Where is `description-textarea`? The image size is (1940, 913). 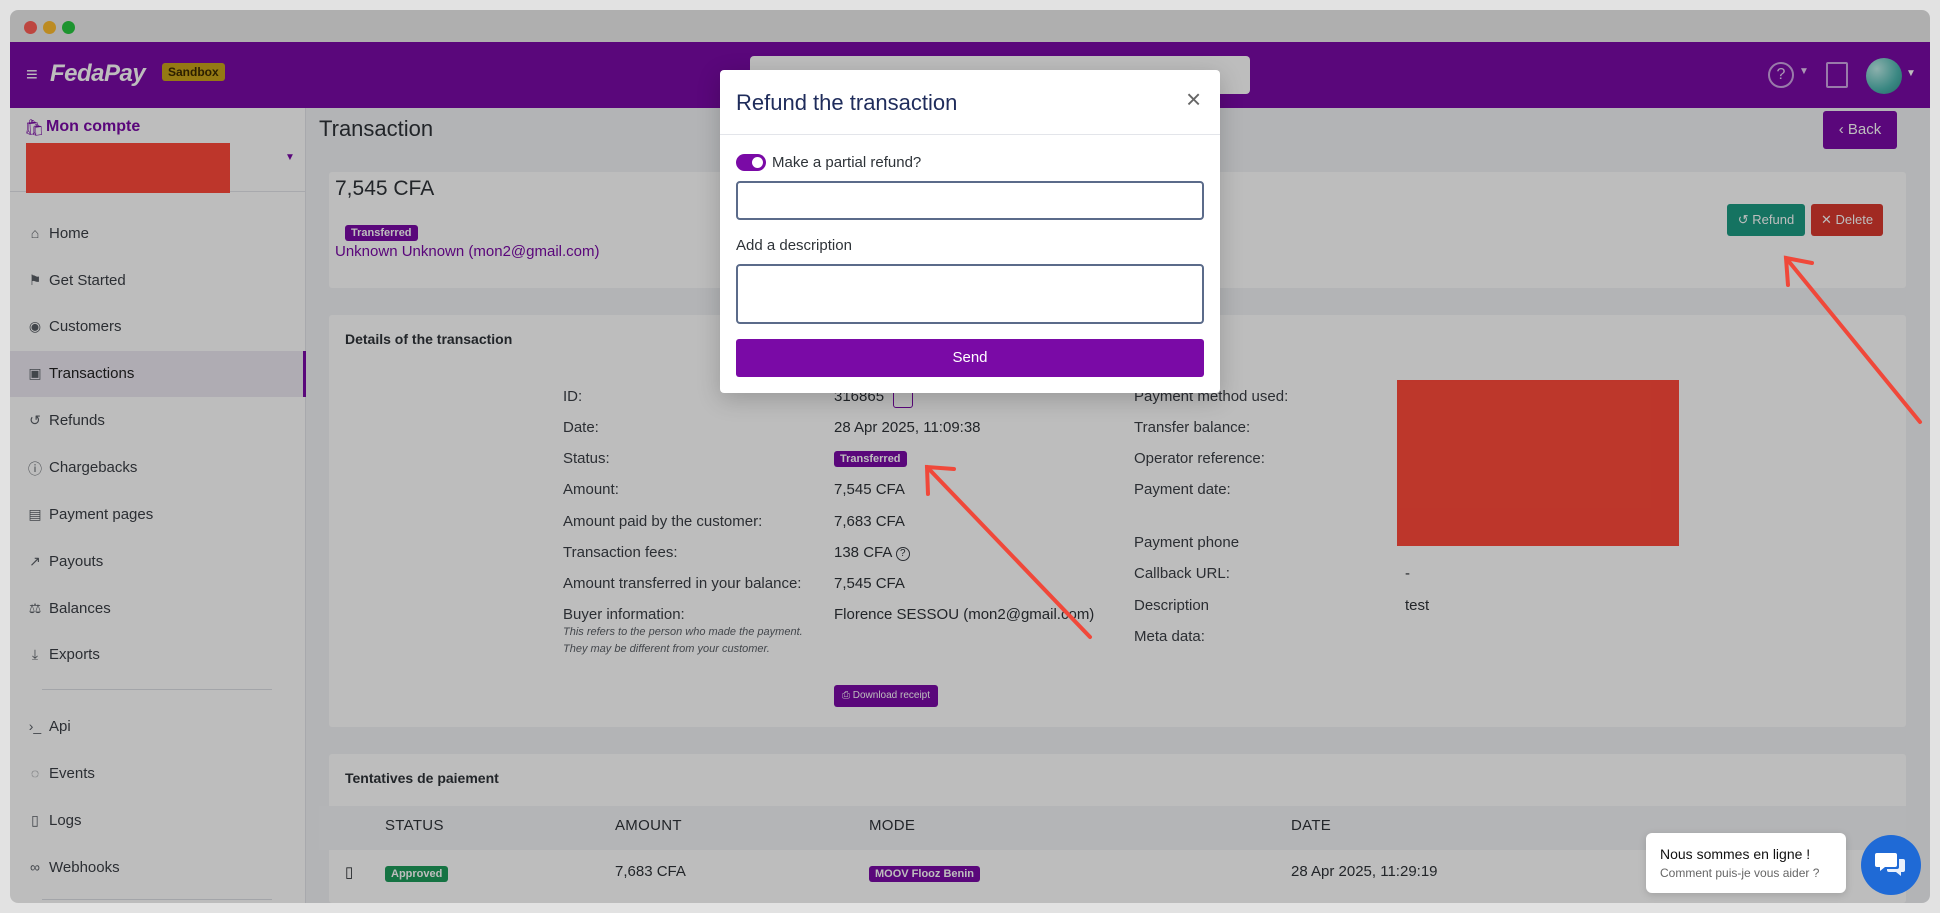
description-textarea is located at coordinates (970, 294).